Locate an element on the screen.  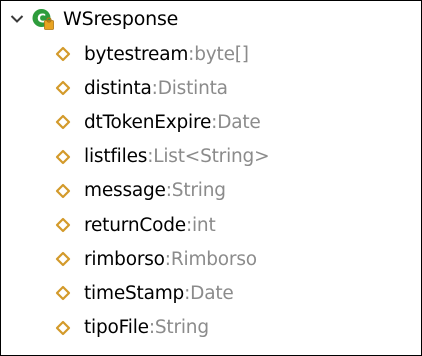
field-name: timeStamp is located at coordinates (134, 293).